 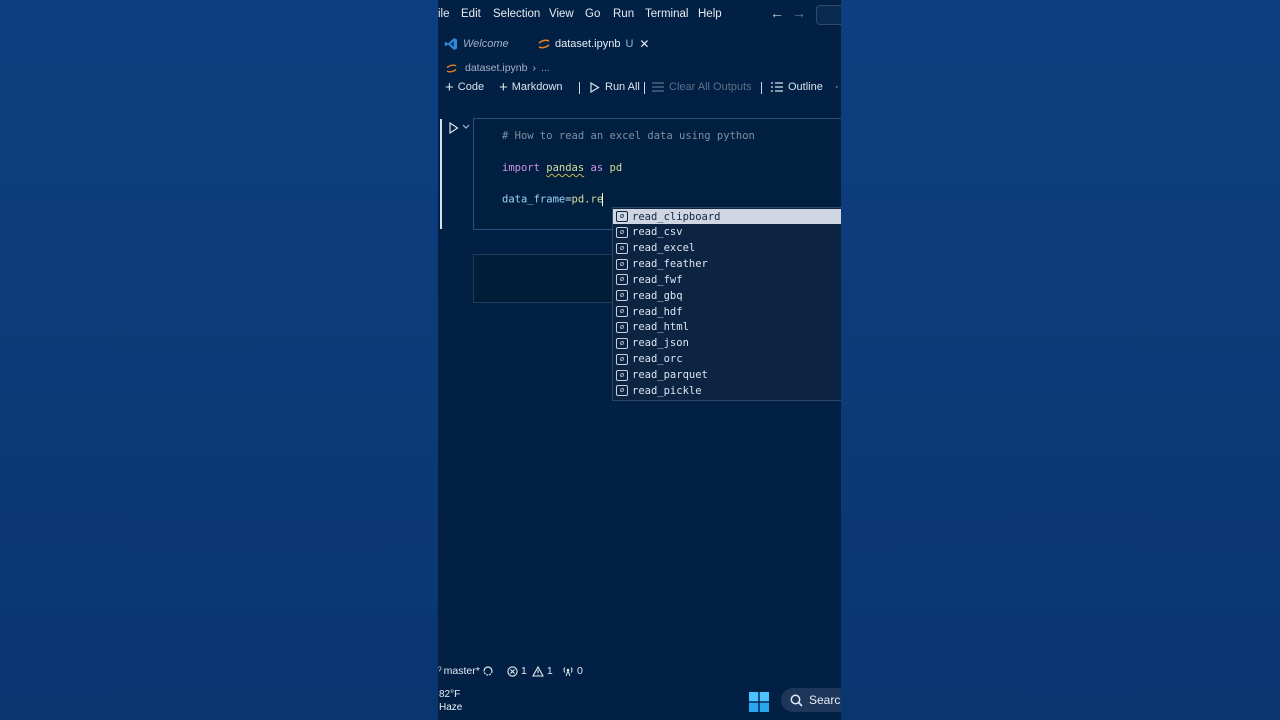 I want to click on tab-dataset-label: dataset.ipynb, so click(x=588, y=44).